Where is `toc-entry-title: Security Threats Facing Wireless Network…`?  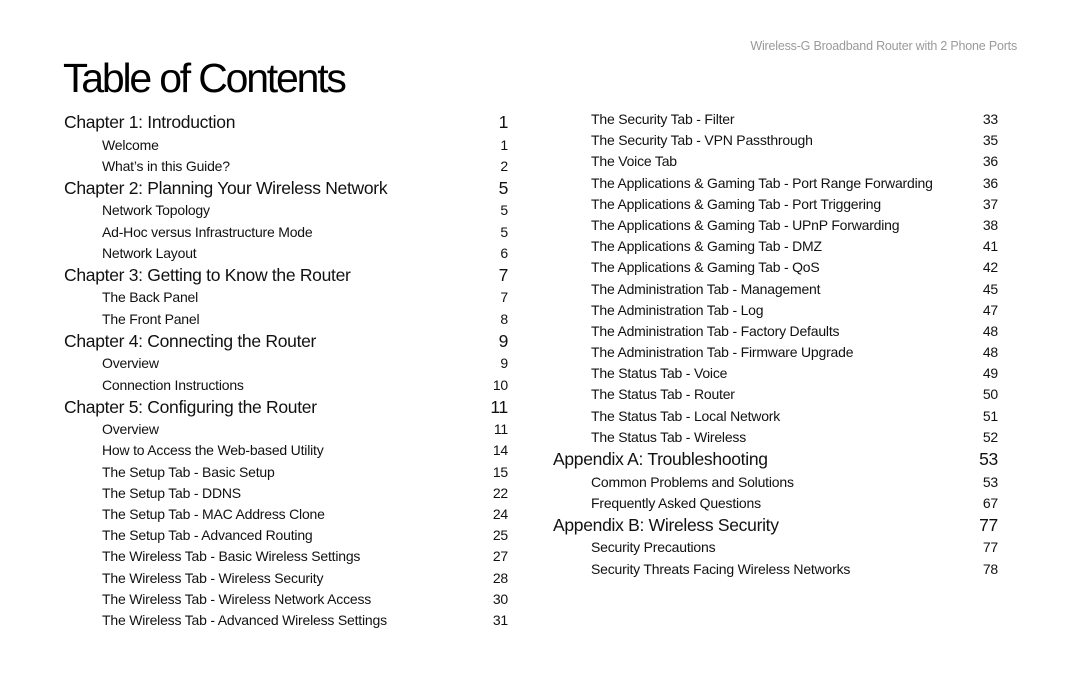
toc-entry-title: Security Threats Facing Wireless Network… is located at coordinates (721, 568).